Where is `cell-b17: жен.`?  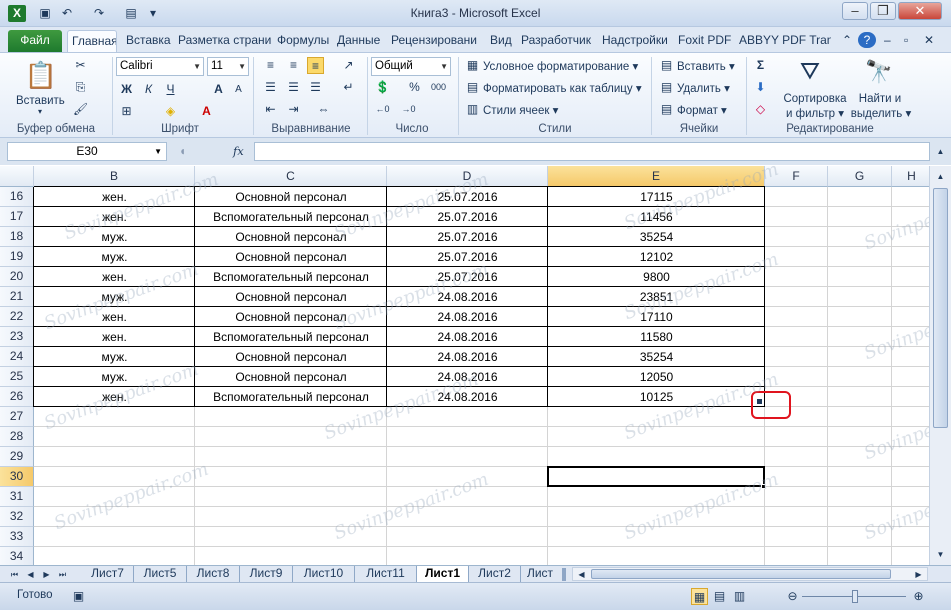 cell-b17: жен. is located at coordinates (114, 217).